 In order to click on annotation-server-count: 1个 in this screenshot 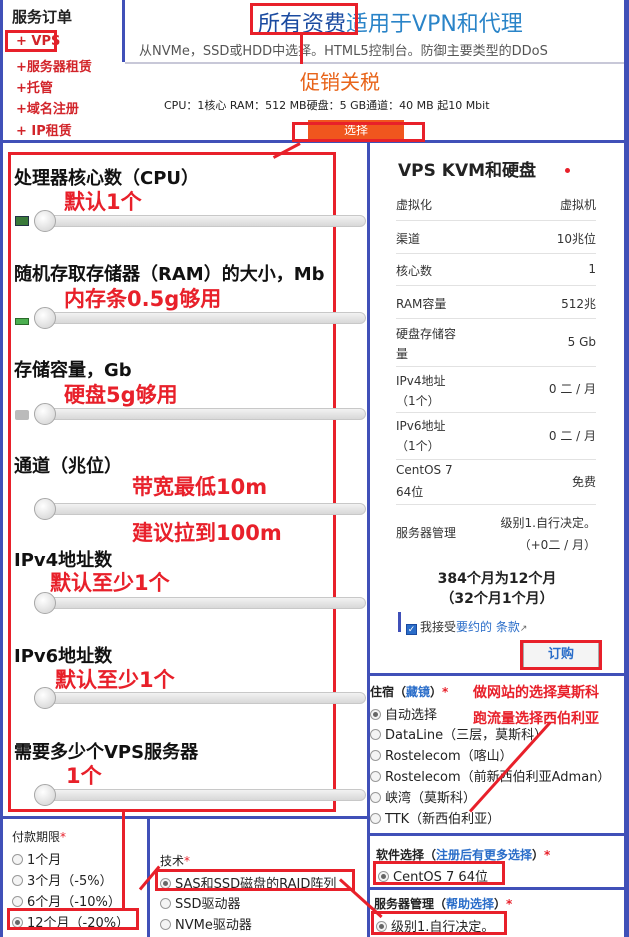, I will do `click(84, 776)`.